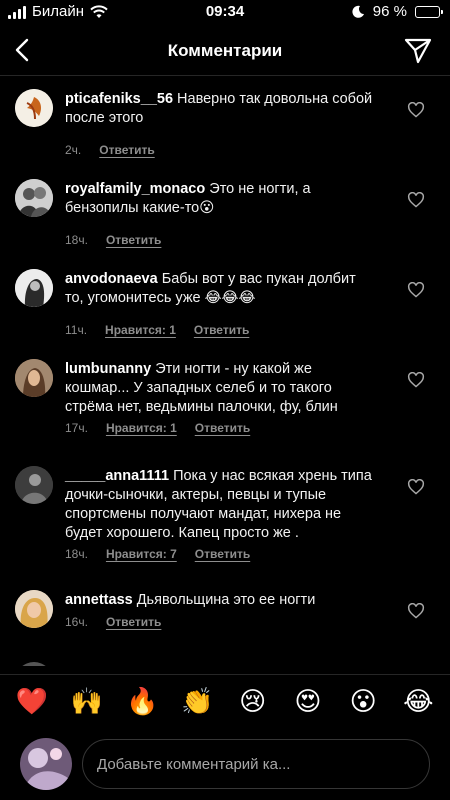  Describe the element at coordinates (119, 99) in the screenshot. I see `comment-username: pticafeniks__56` at that location.